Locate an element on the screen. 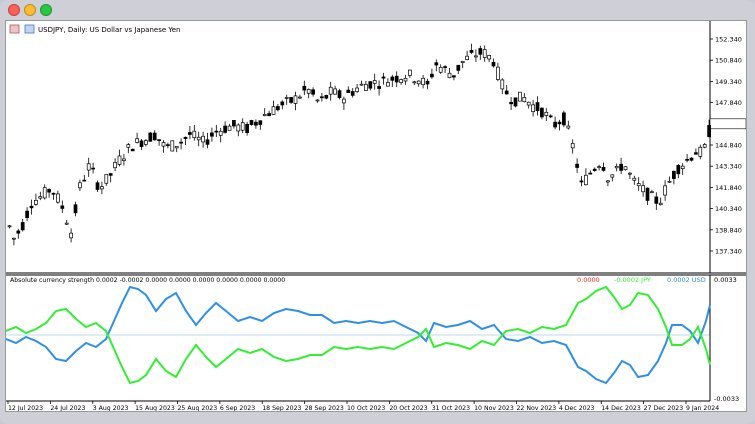  zero-value-label: 0.0000 is located at coordinates (588, 280).